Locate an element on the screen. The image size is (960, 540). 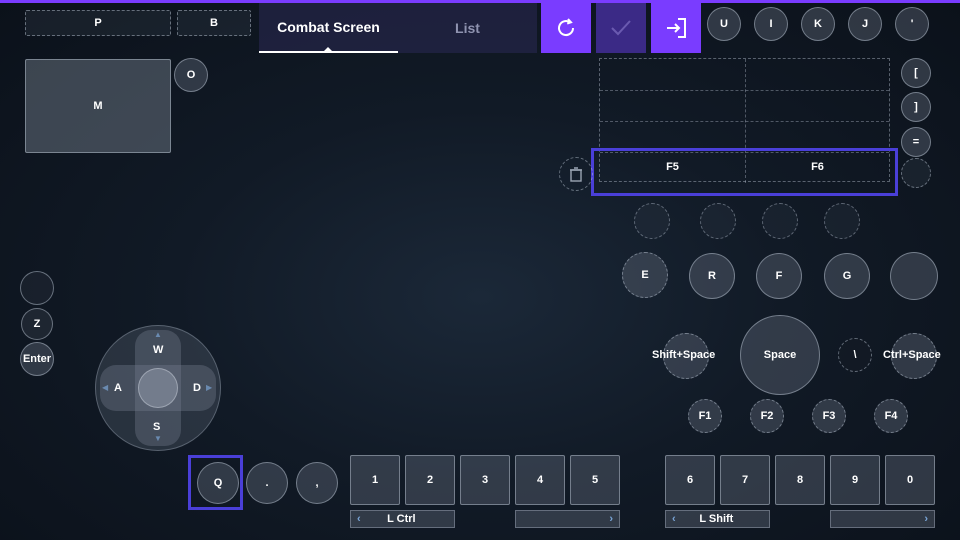
key-0: 0 is located at coordinates (910, 480).